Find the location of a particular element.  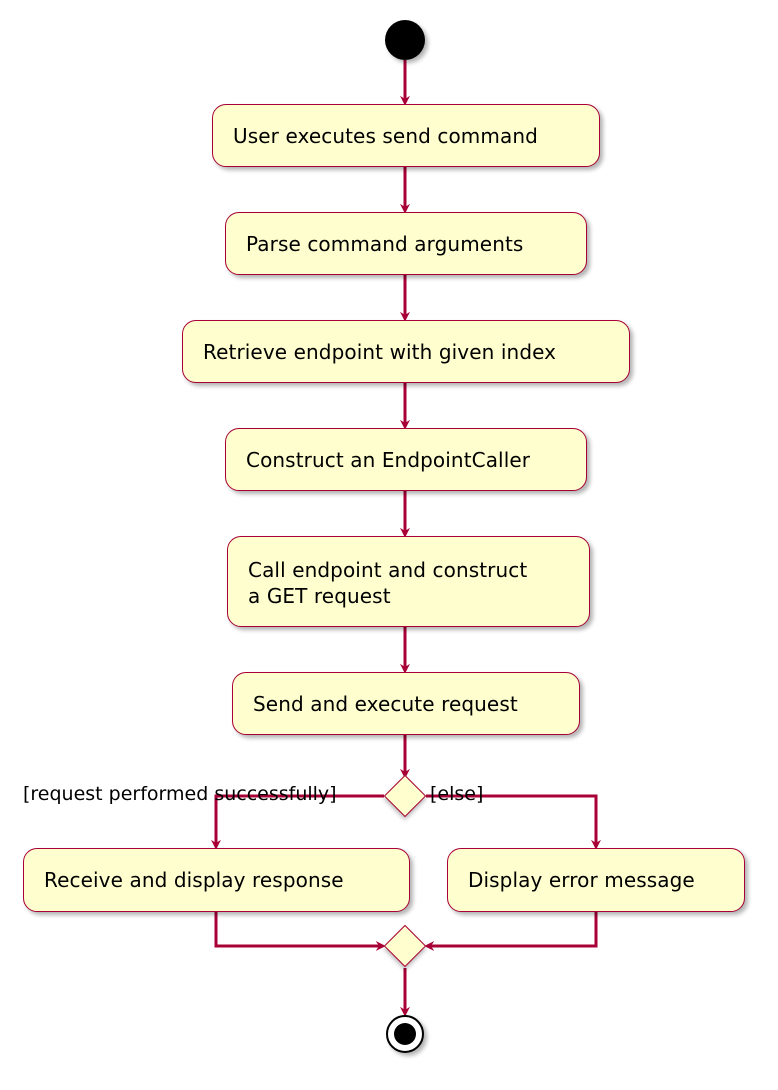

activity-label: Construct an EndpointCaller is located at coordinates (388, 459).